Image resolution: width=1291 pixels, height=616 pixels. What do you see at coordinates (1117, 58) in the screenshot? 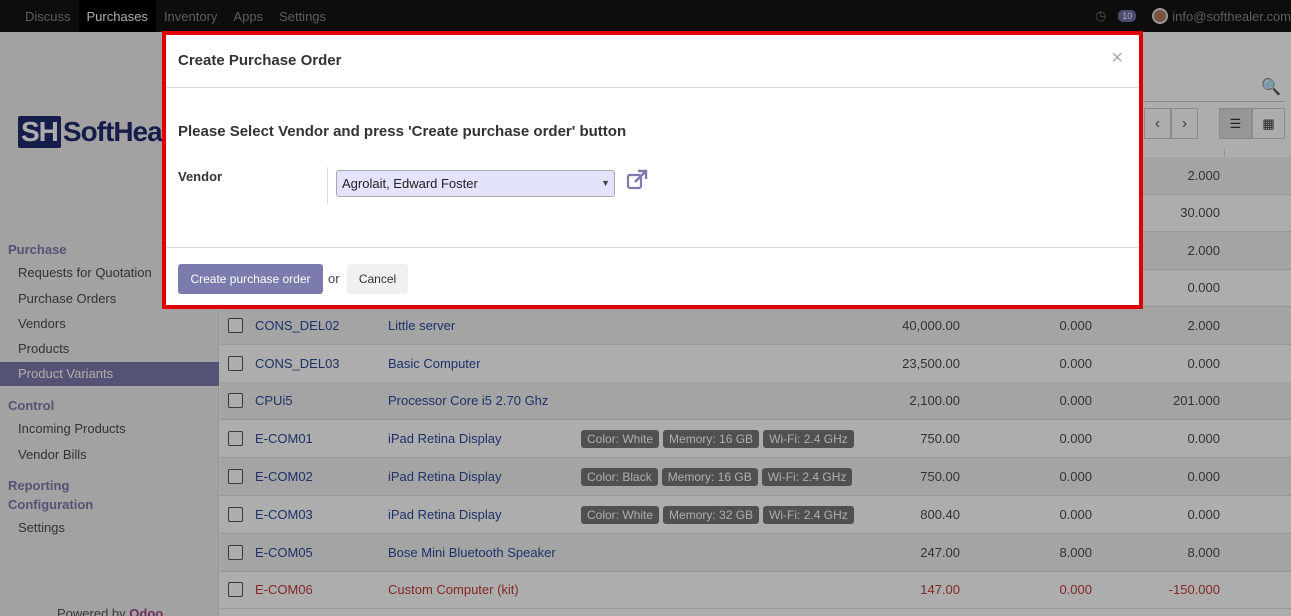
I see `close-icon: ×` at bounding box center [1117, 58].